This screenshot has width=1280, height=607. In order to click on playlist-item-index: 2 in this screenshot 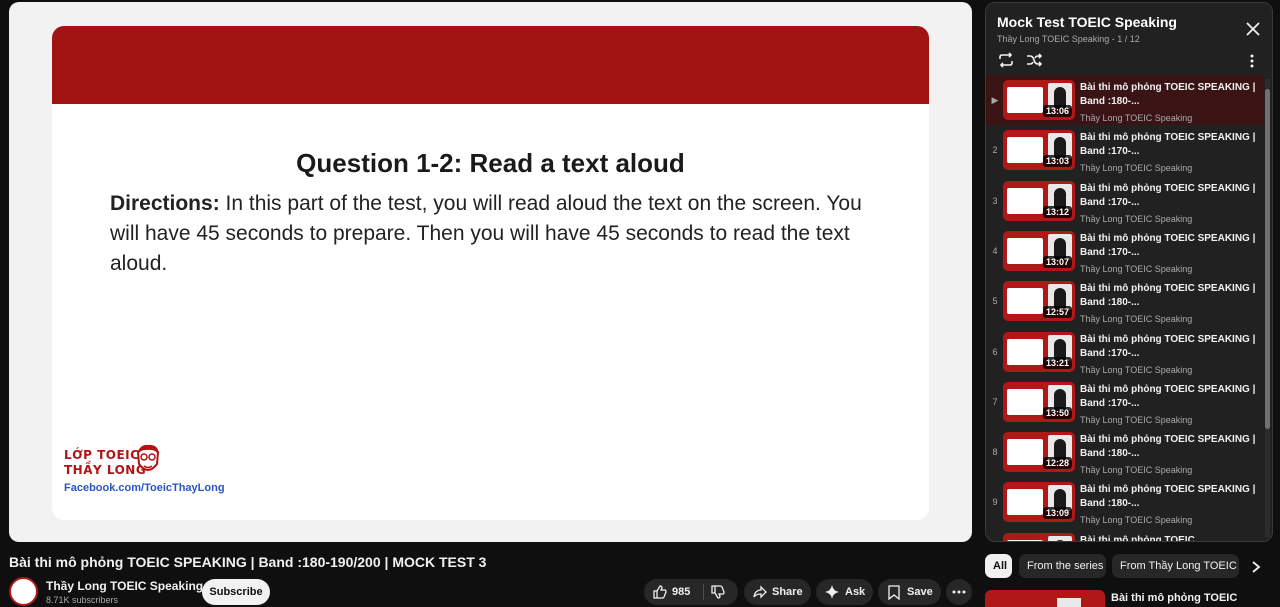, I will do `click(995, 150)`.